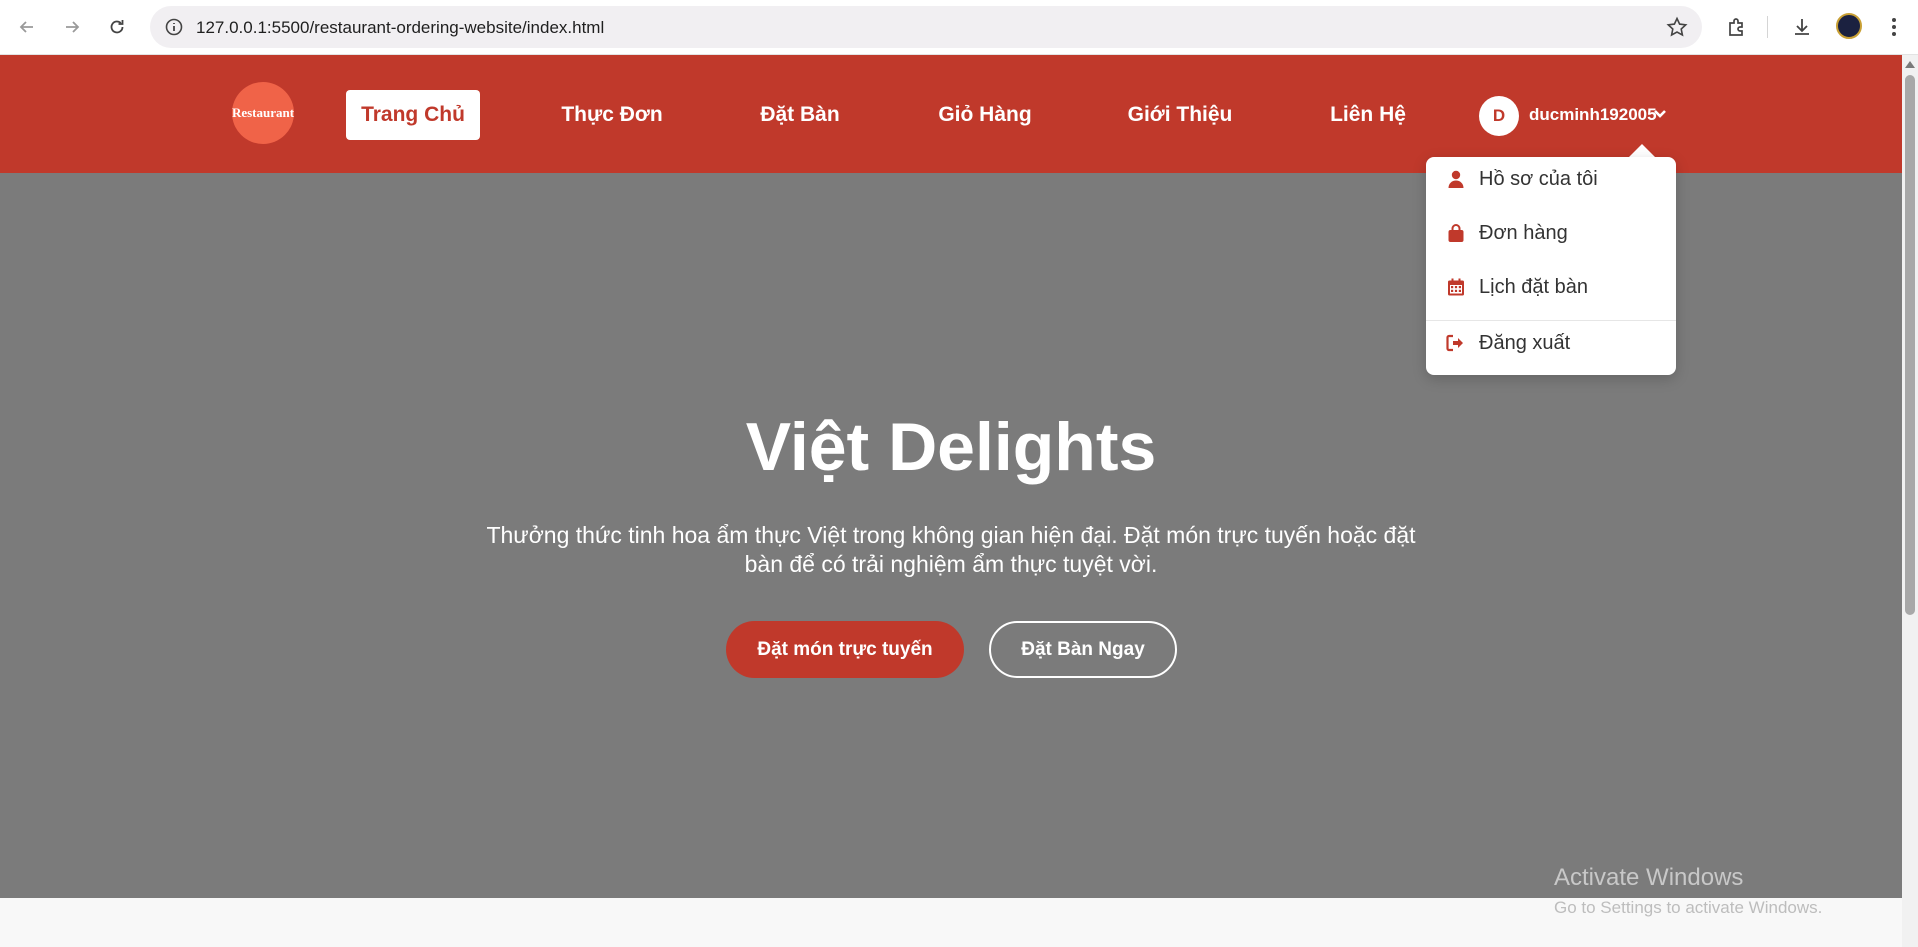 The image size is (1918, 947). What do you see at coordinates (1525, 342) in the screenshot?
I see `menu-item-label: Đăng xuất` at bounding box center [1525, 342].